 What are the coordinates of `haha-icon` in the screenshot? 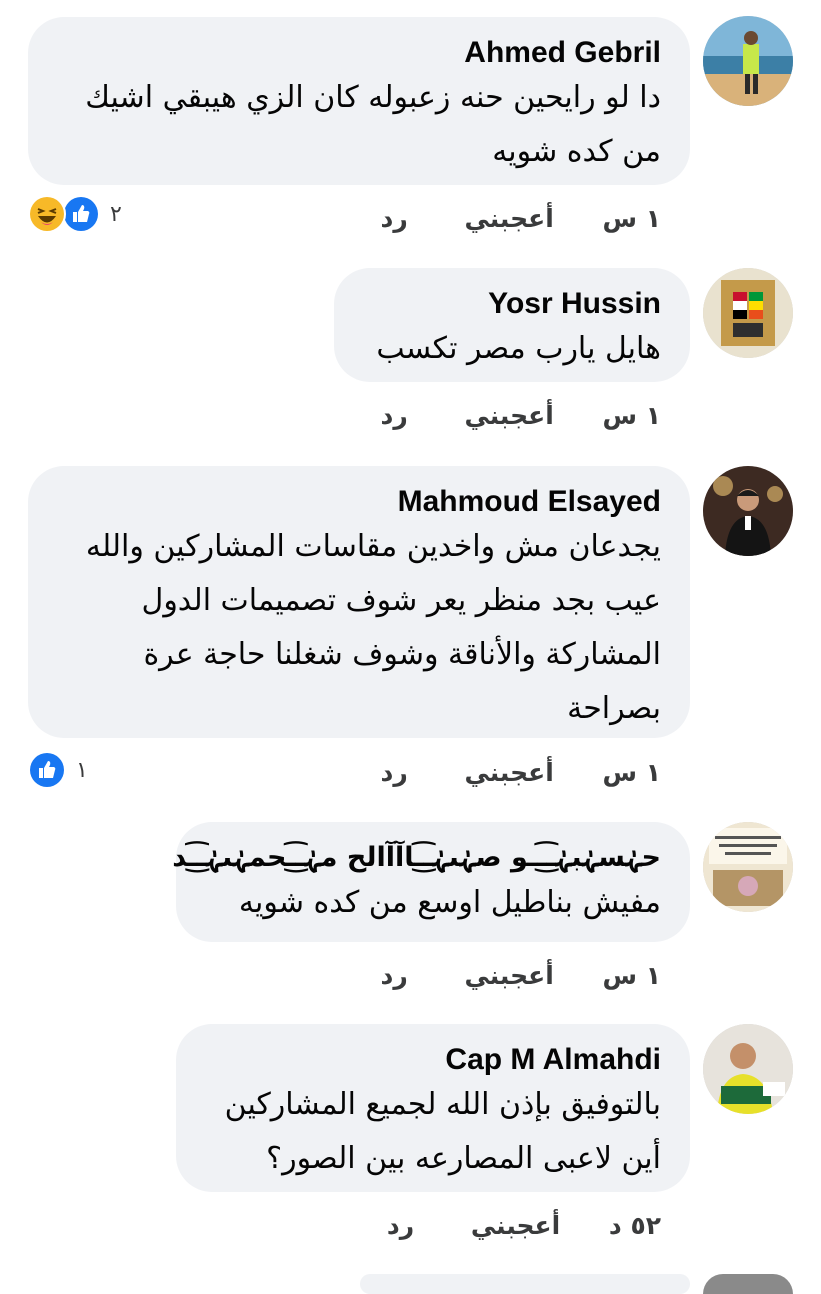 It's located at (47, 214).